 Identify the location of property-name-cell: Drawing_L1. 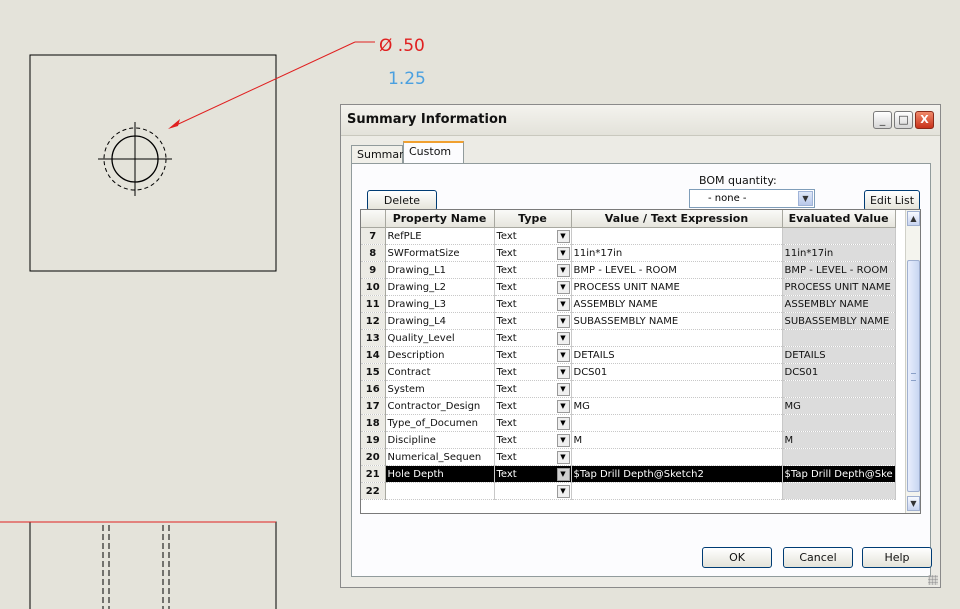
(440, 270).